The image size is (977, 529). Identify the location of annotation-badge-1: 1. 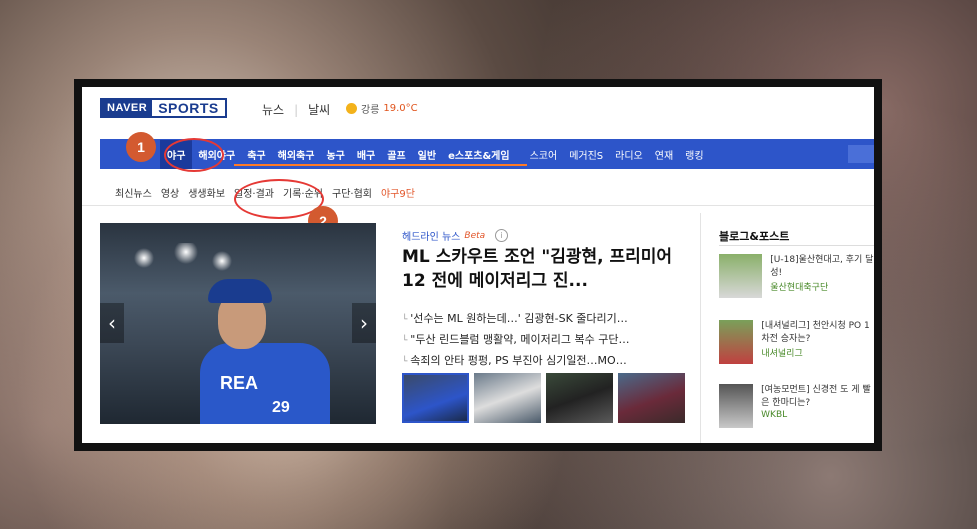
(141, 147).